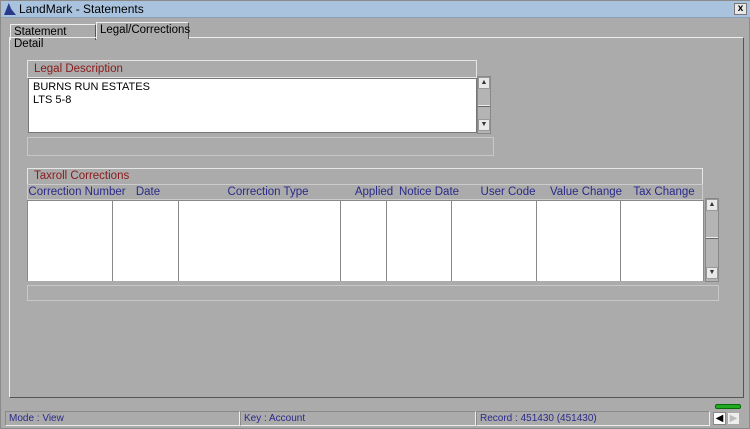 The height and width of the screenshot is (429, 750). What do you see at coordinates (122, 418) in the screenshot?
I see `status-mode: Mode : View` at bounding box center [122, 418].